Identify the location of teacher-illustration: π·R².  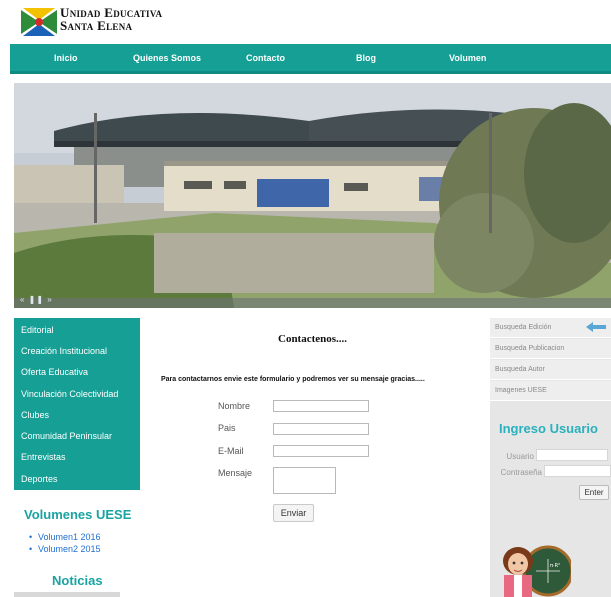
(537, 571).